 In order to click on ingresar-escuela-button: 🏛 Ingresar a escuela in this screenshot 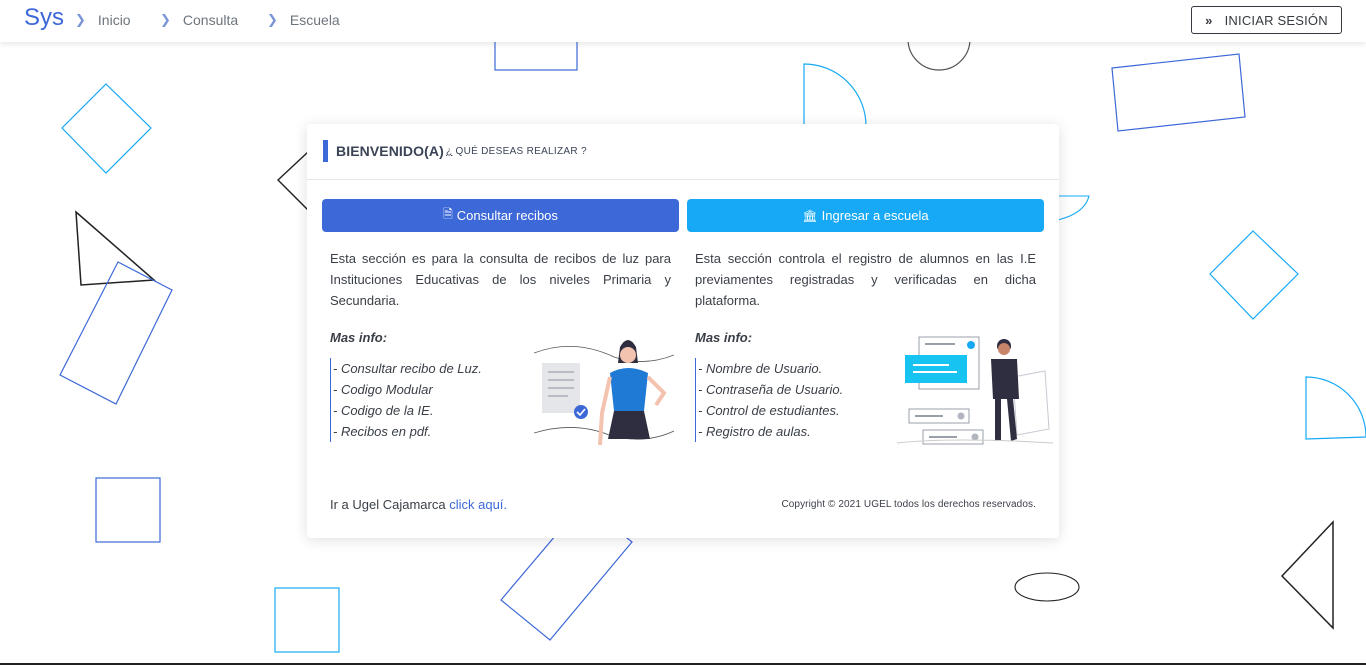, I will do `click(865, 215)`.